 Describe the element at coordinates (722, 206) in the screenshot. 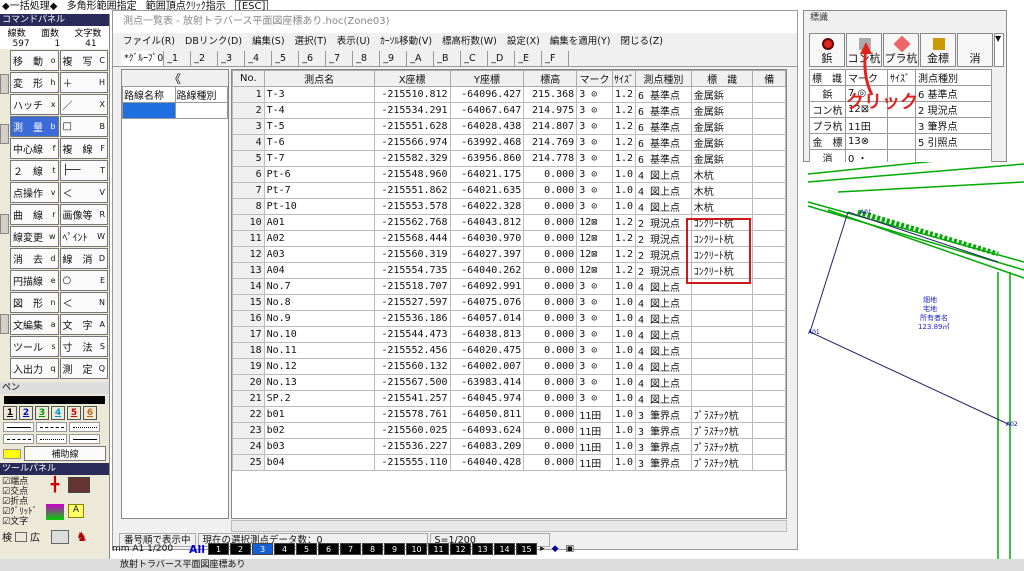

I see `table-cell: 木杭` at that location.